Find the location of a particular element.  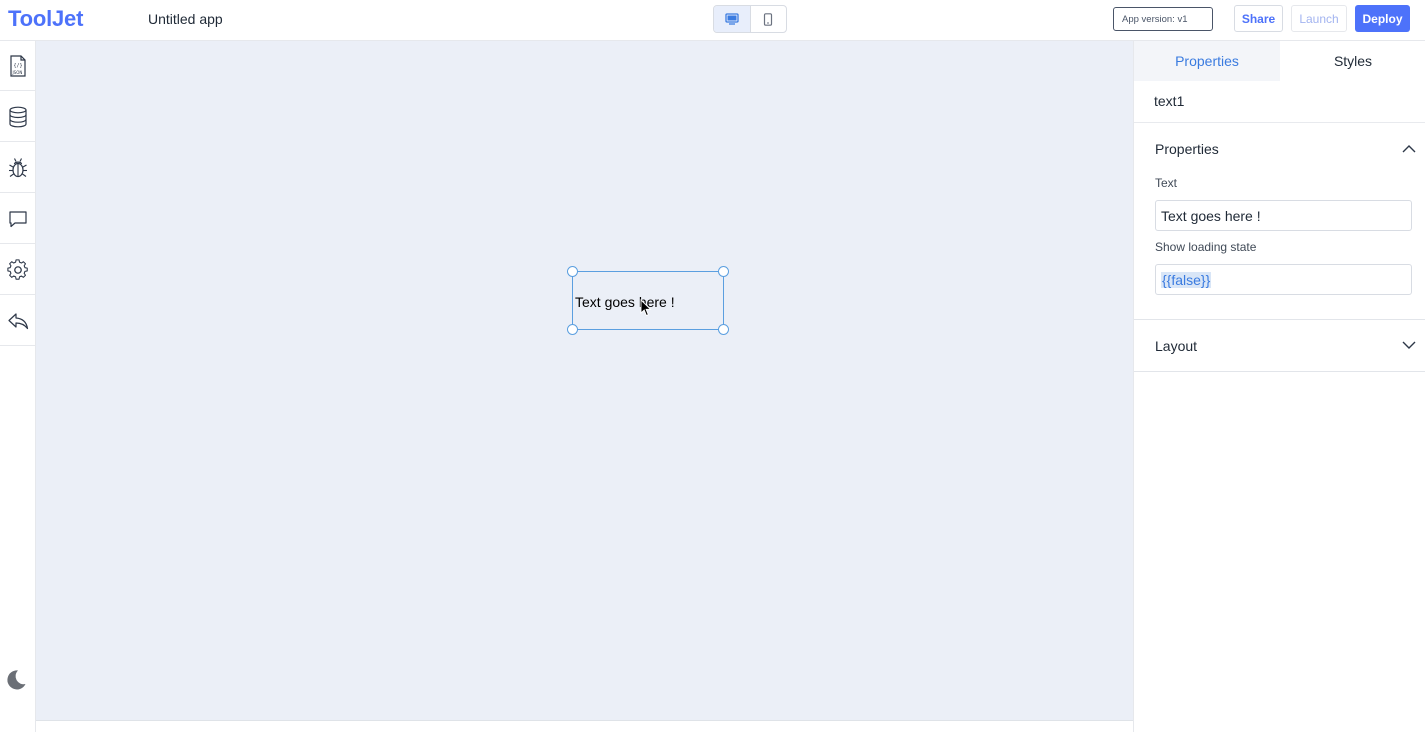

text-field-label: Text is located at coordinates (1166, 183).